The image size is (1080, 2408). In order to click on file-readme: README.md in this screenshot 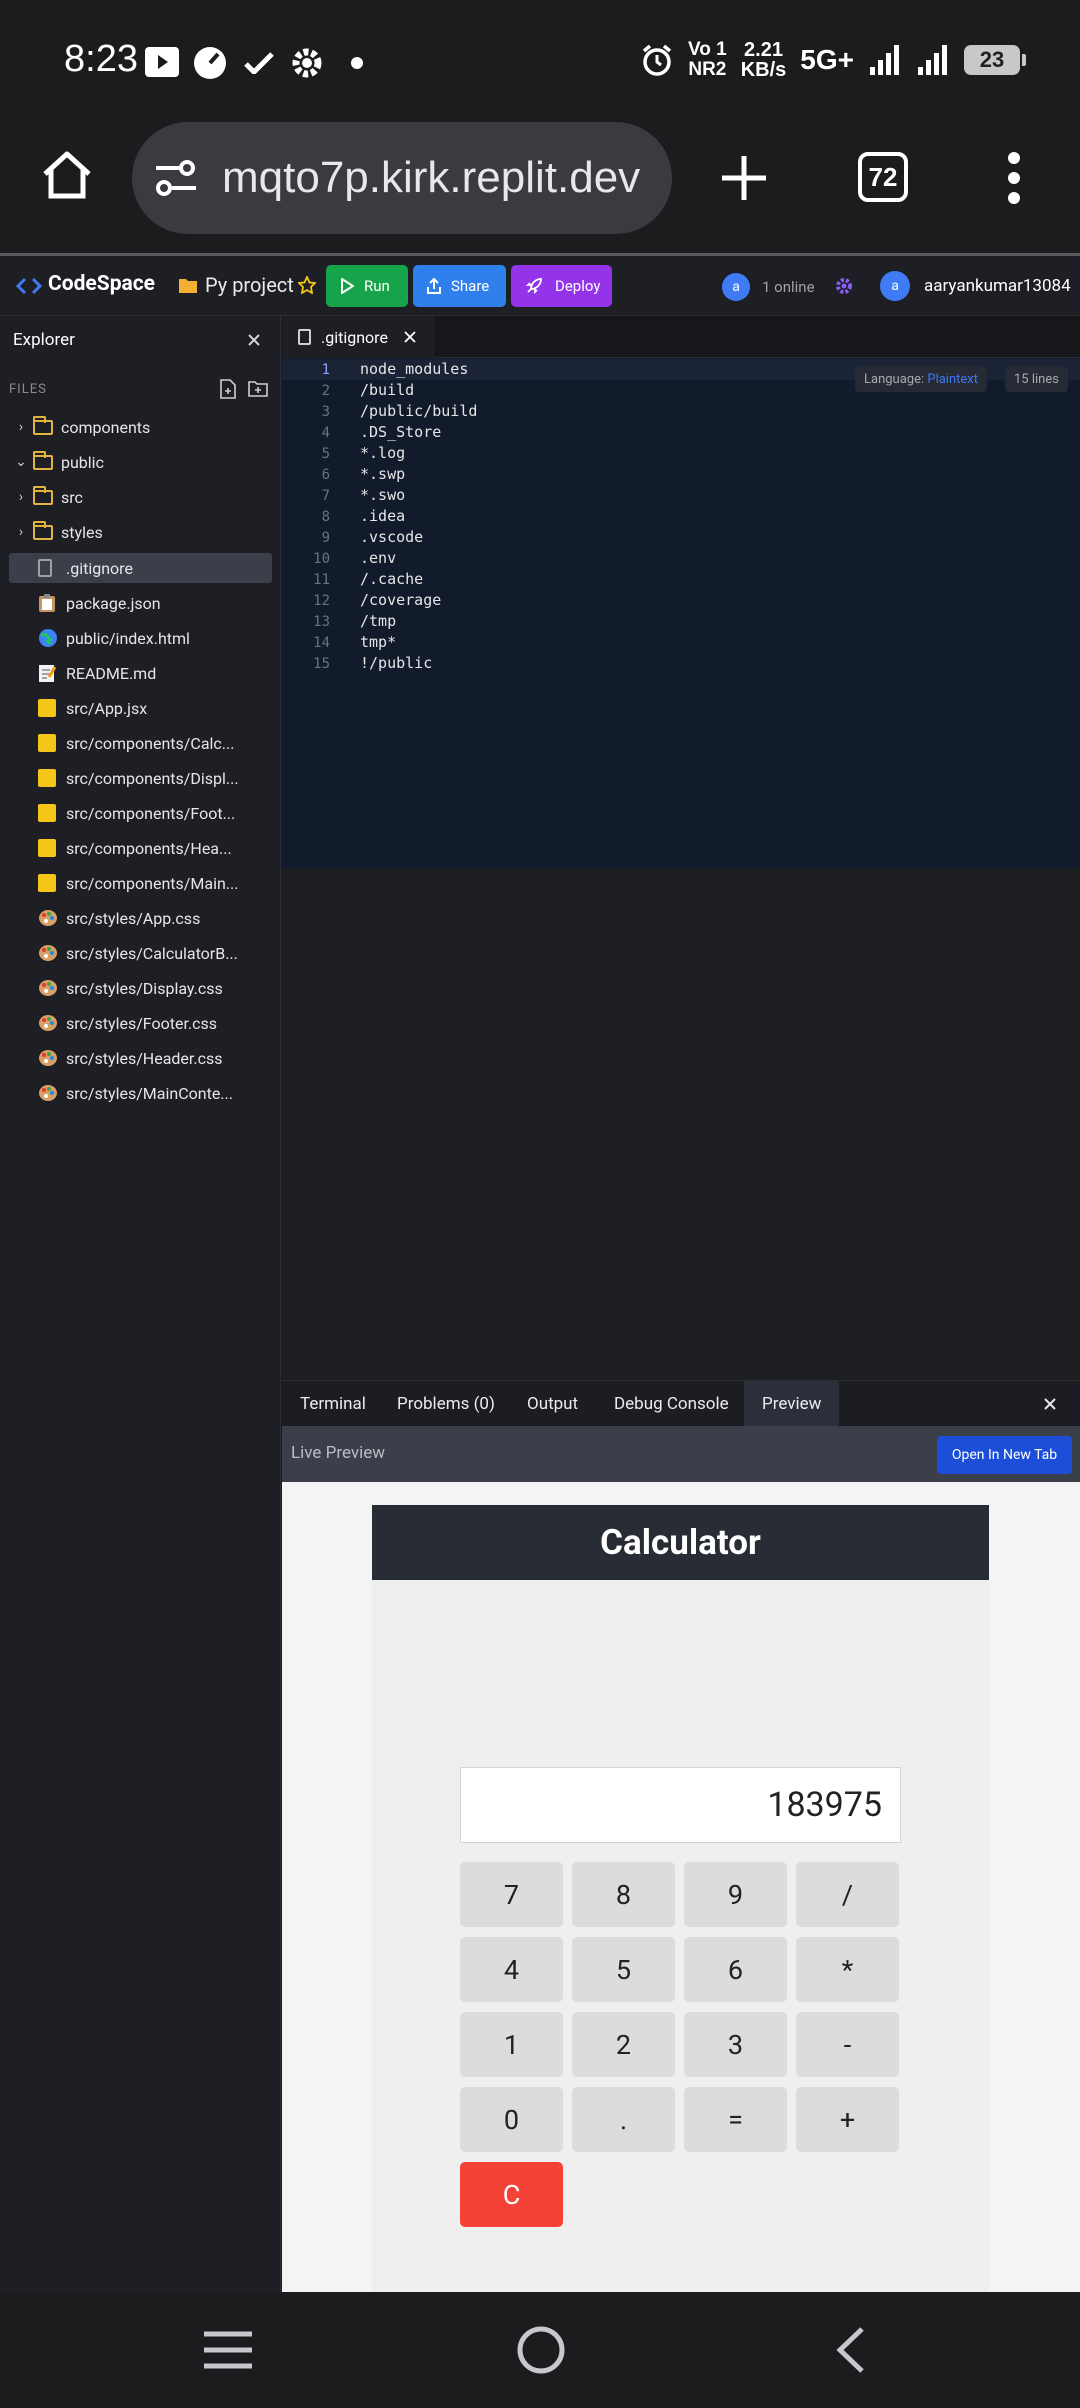, I will do `click(140, 673)`.